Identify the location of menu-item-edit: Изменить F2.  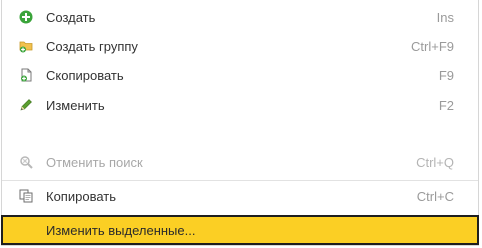
(240, 105).